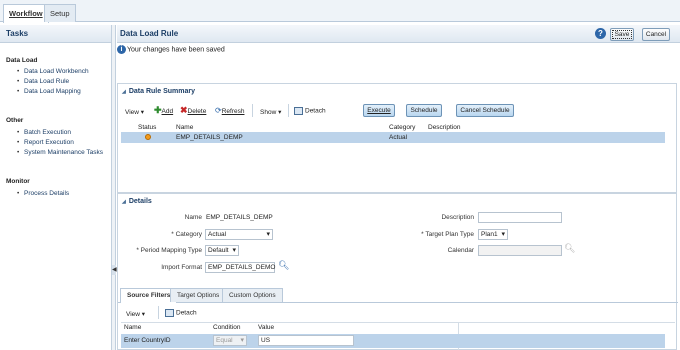 The width and height of the screenshot is (680, 350). I want to click on target-plan-select: Plan1, so click(493, 234).